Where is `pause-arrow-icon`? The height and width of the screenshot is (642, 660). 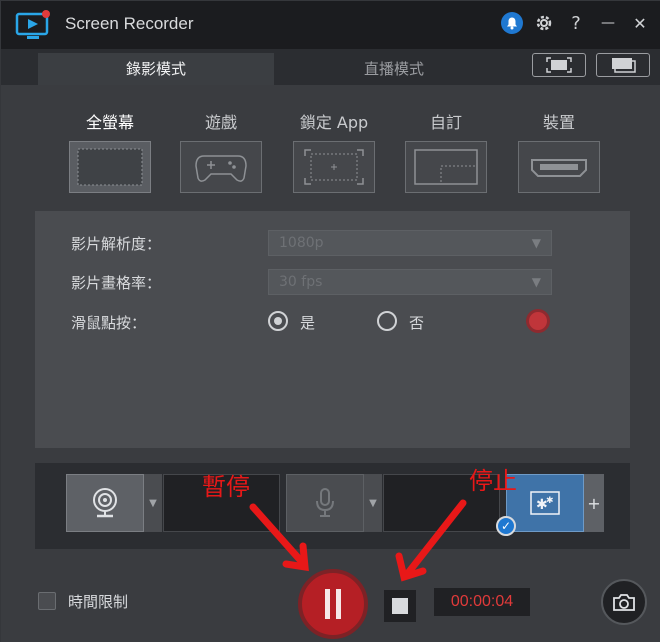 pause-arrow-icon is located at coordinates (277, 534).